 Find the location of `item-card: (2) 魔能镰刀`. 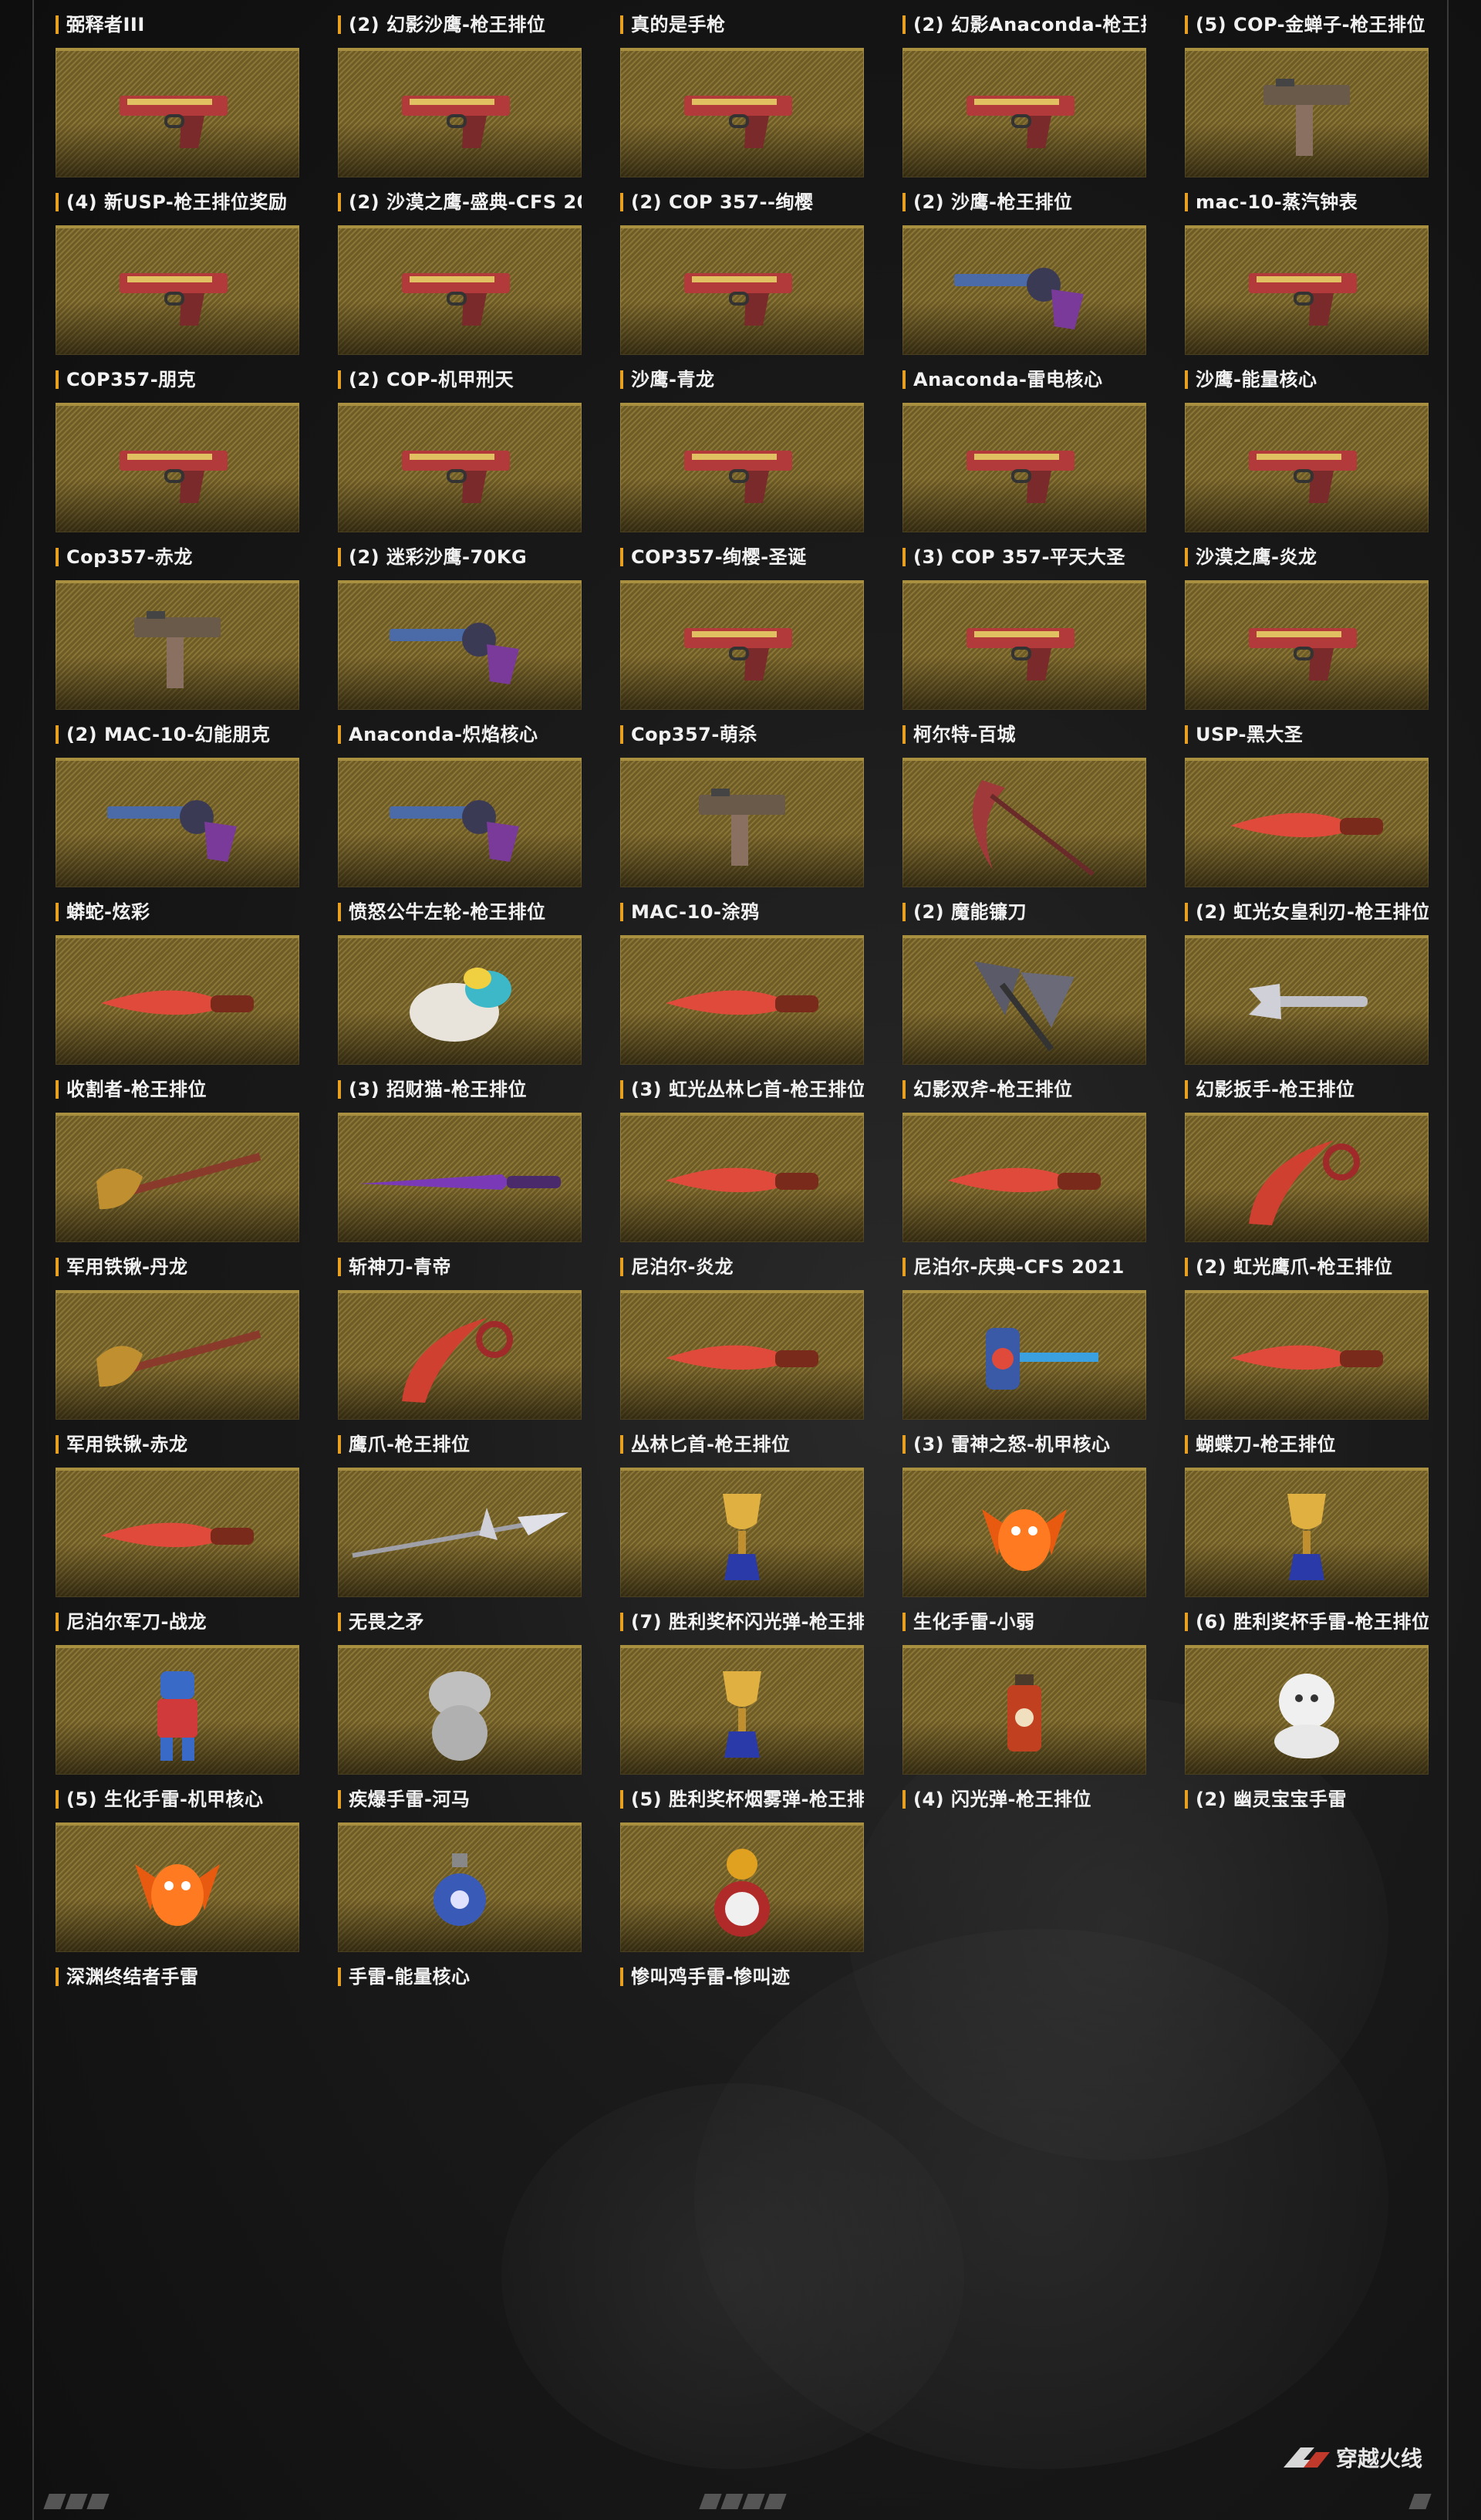

item-card: (2) 魔能镰刀 is located at coordinates (1024, 846).